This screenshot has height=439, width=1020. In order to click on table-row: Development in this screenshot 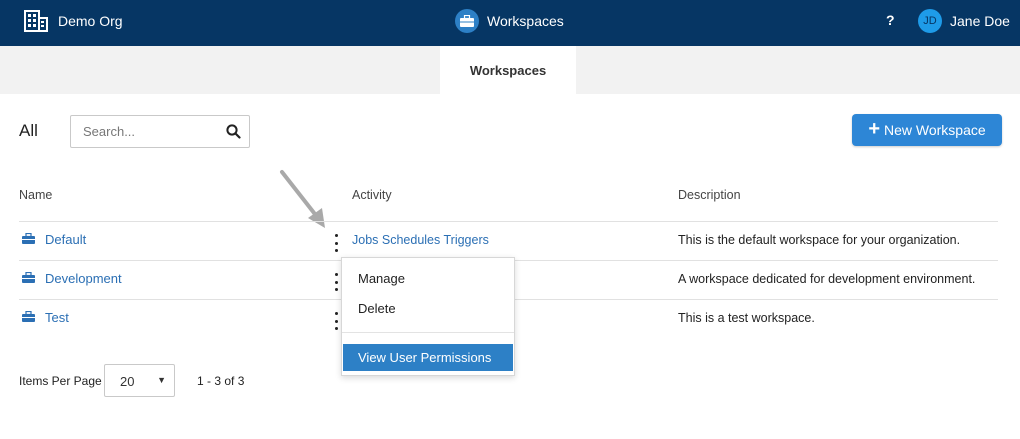, I will do `click(72, 278)`.